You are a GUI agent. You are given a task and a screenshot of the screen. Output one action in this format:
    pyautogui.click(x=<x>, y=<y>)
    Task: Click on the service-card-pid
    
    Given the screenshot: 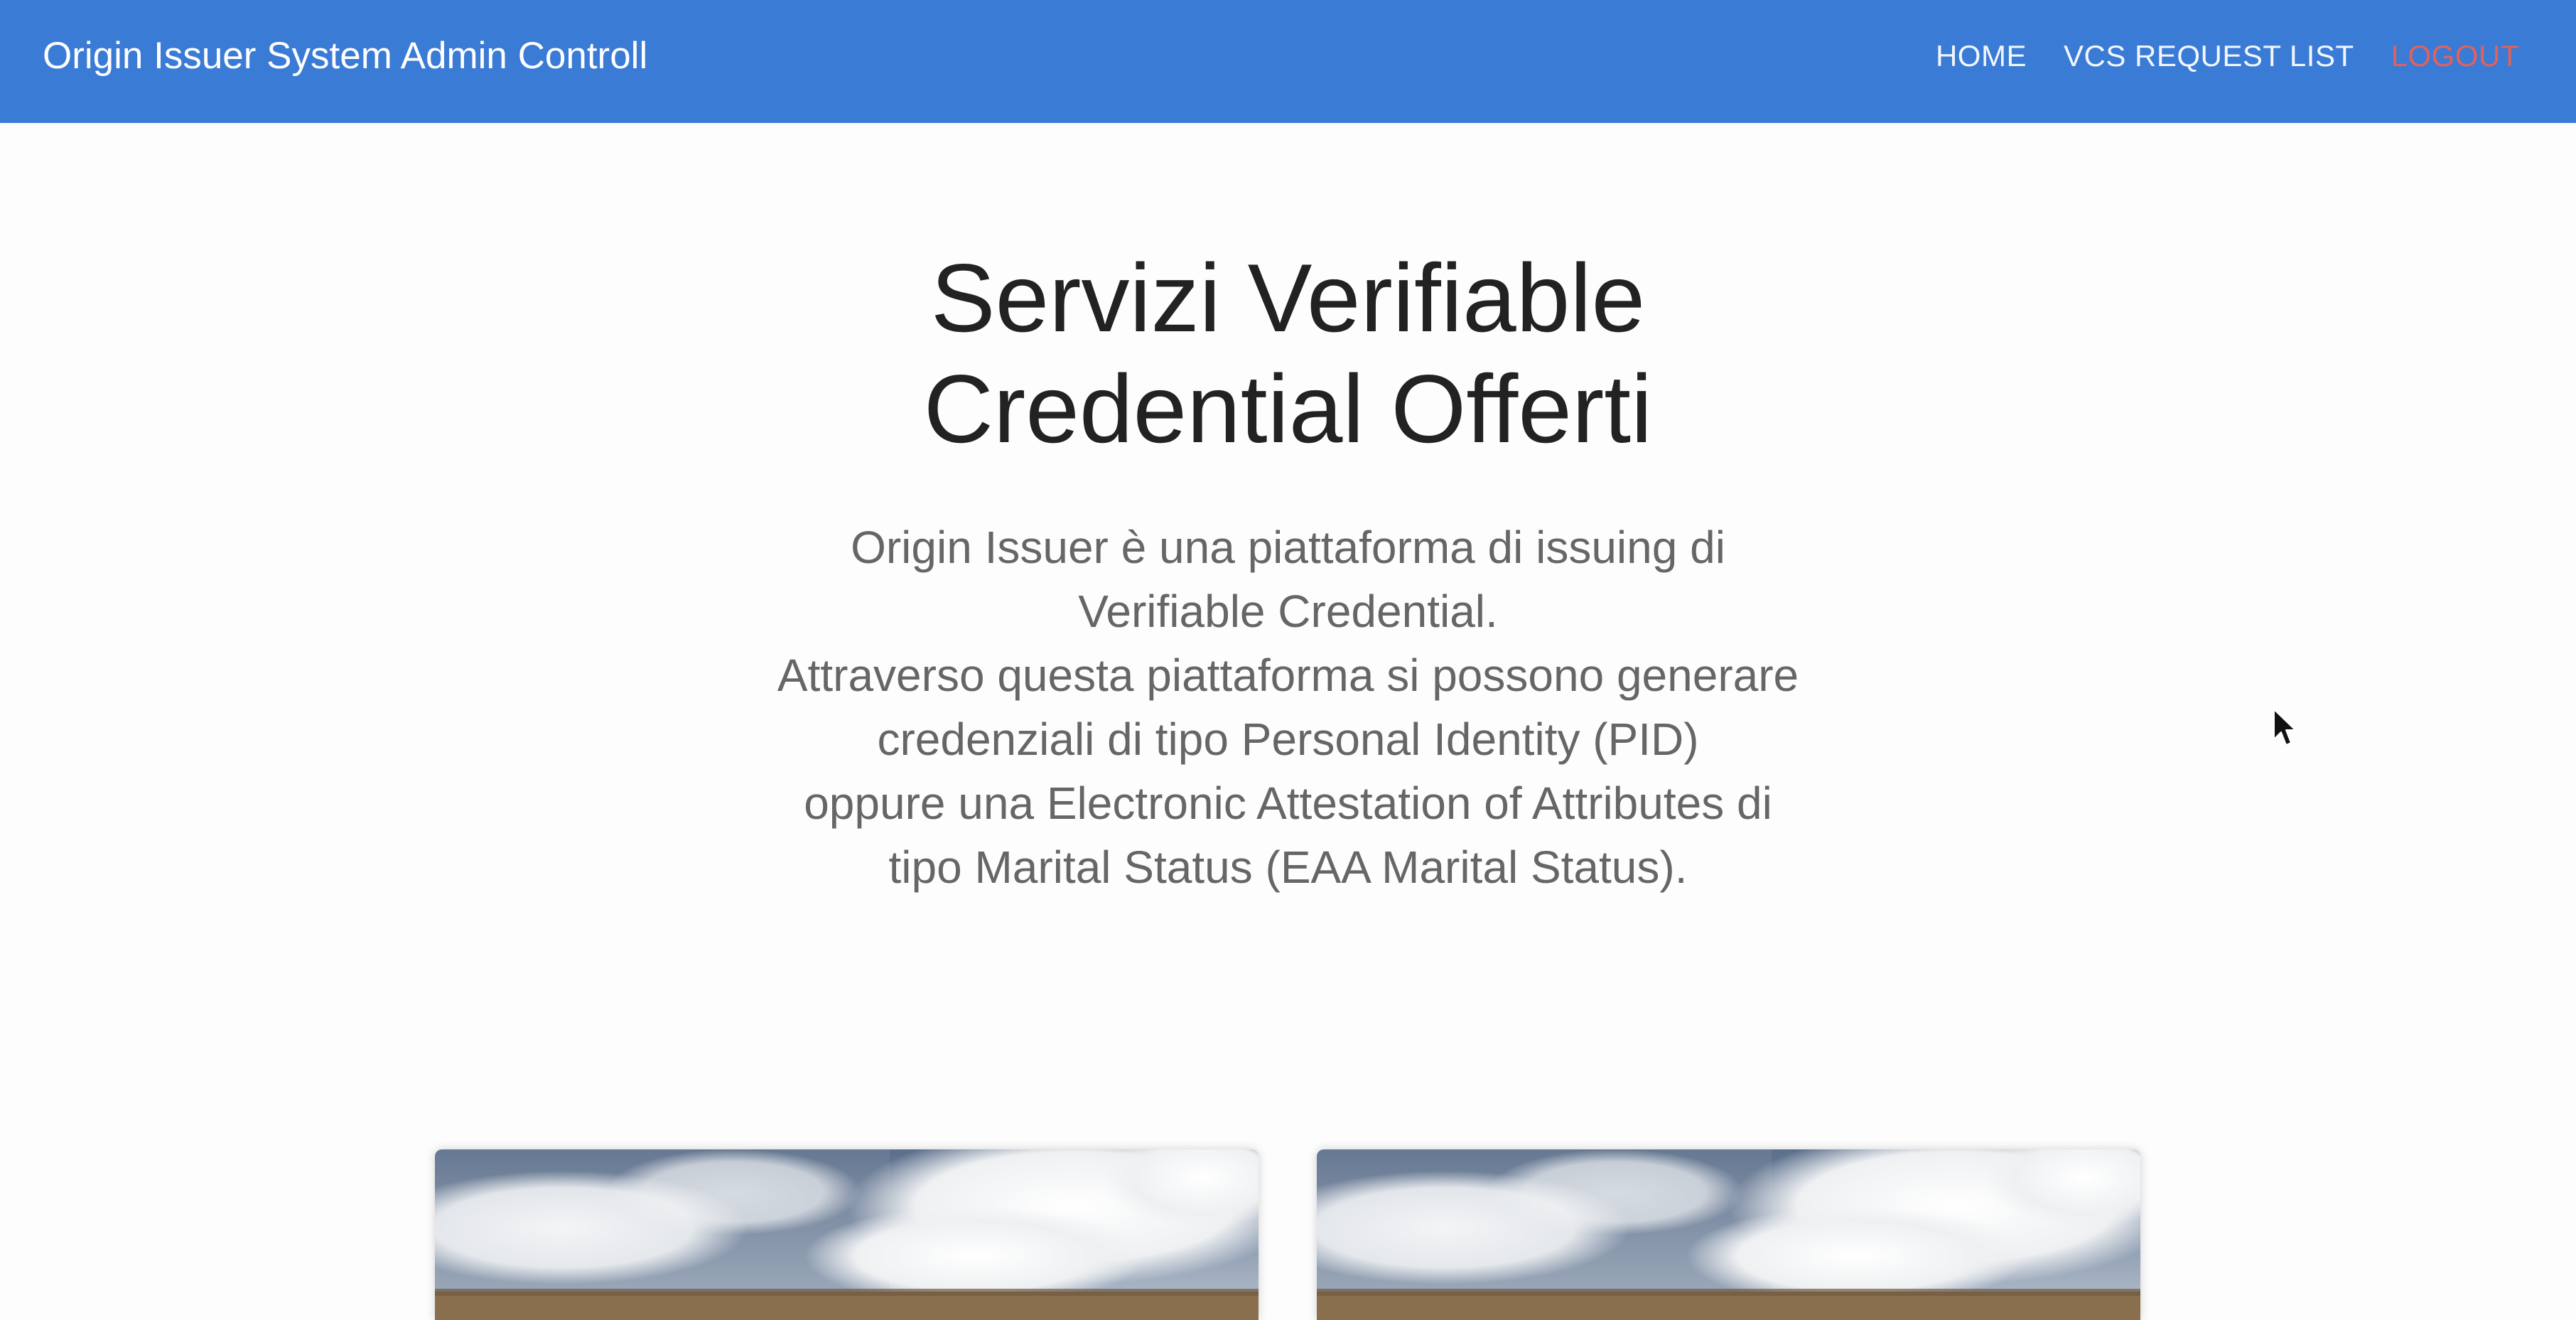 What is the action you would take?
    pyautogui.click(x=847, y=1234)
    